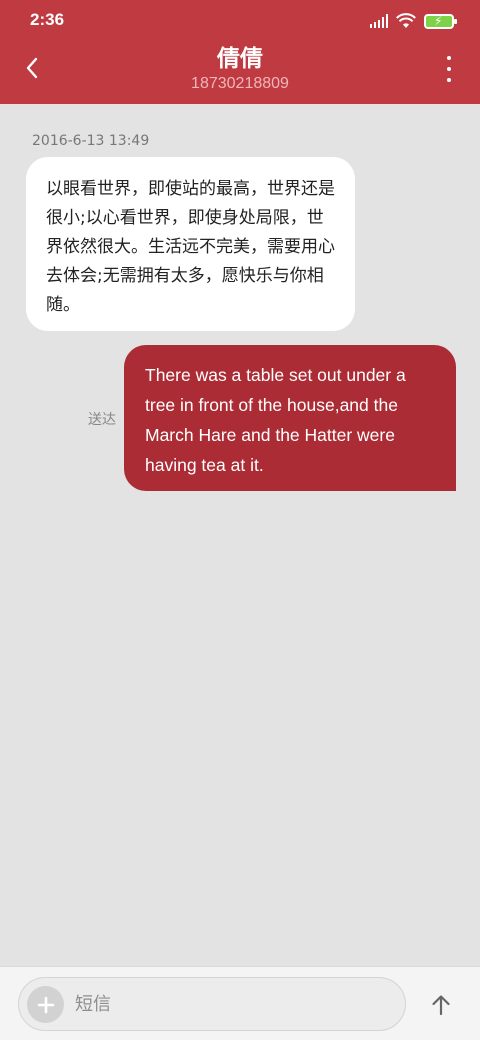 The height and width of the screenshot is (1040, 480). I want to click on contact-number: 18730218809, so click(240, 83).